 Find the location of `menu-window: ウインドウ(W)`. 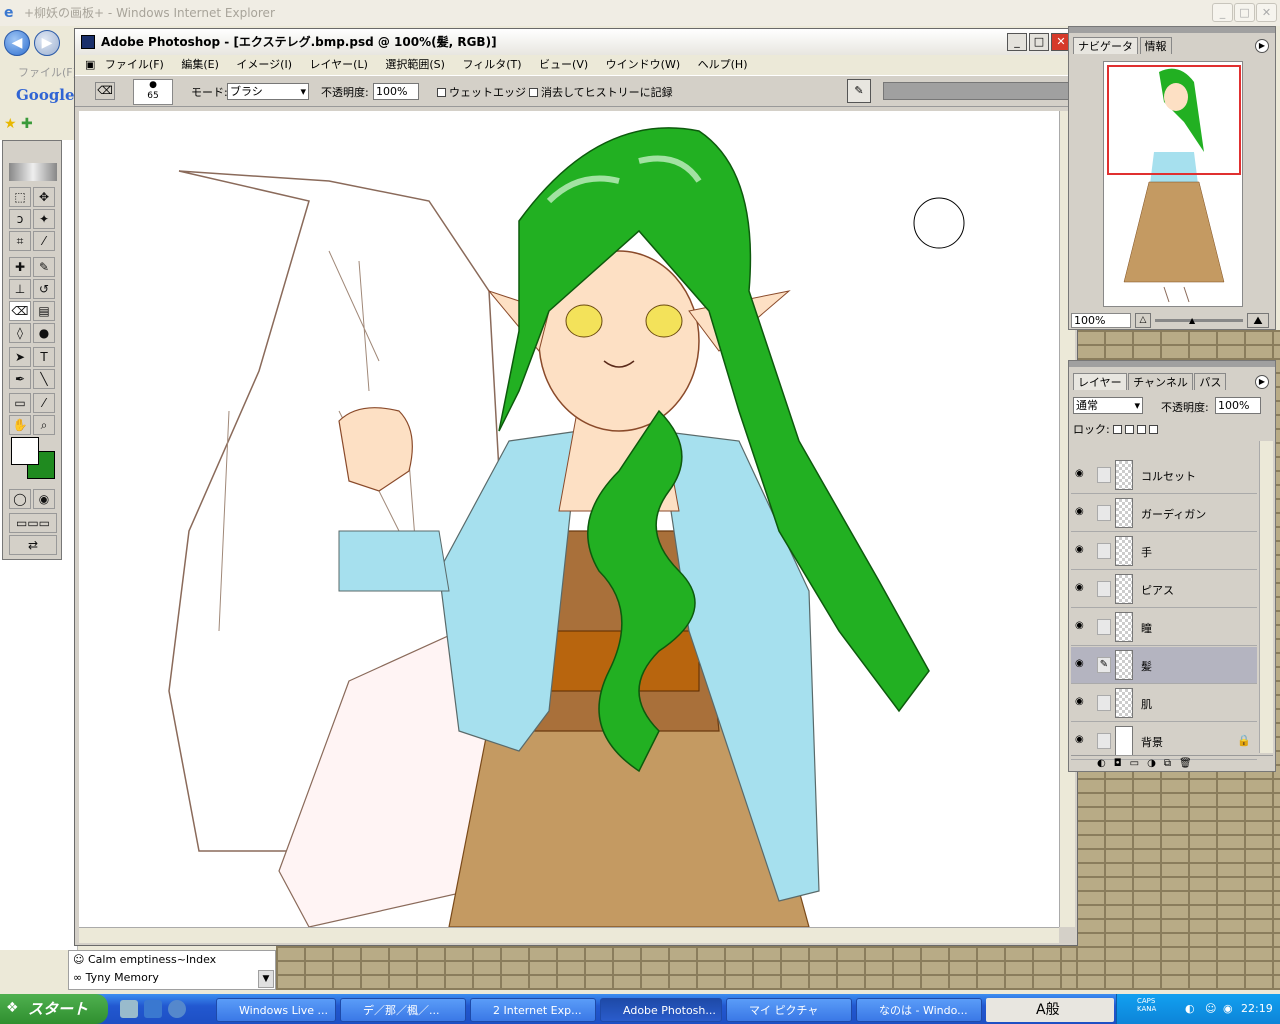

menu-window: ウインドウ(W) is located at coordinates (643, 64).